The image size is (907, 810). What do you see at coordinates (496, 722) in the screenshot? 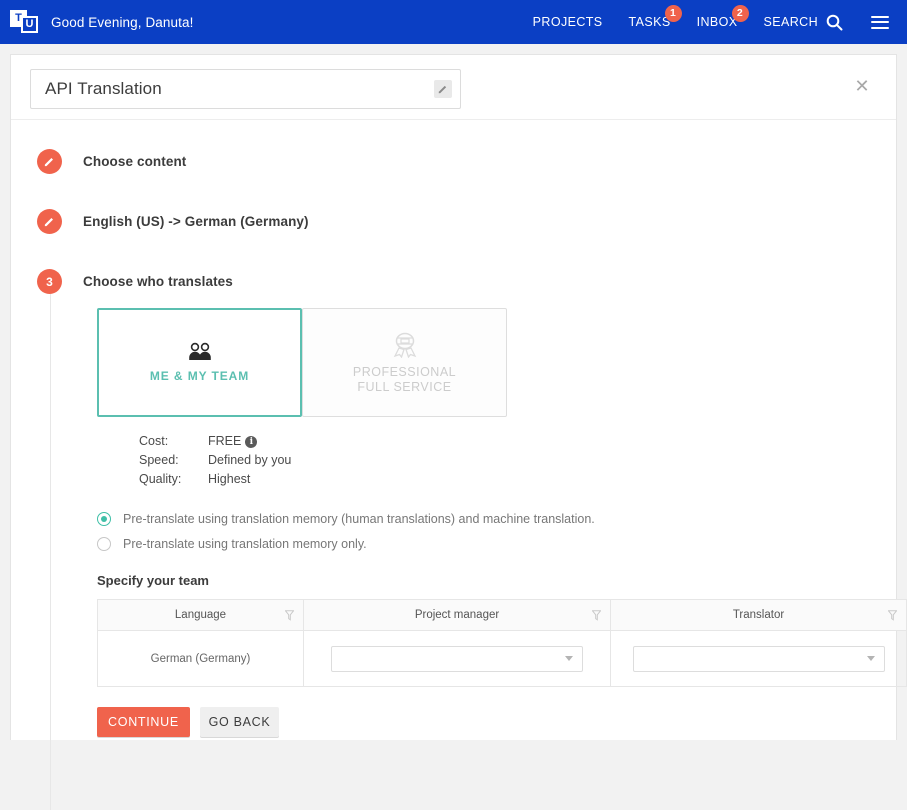
I see `action-buttons: CONTINUE GO BACK` at bounding box center [496, 722].